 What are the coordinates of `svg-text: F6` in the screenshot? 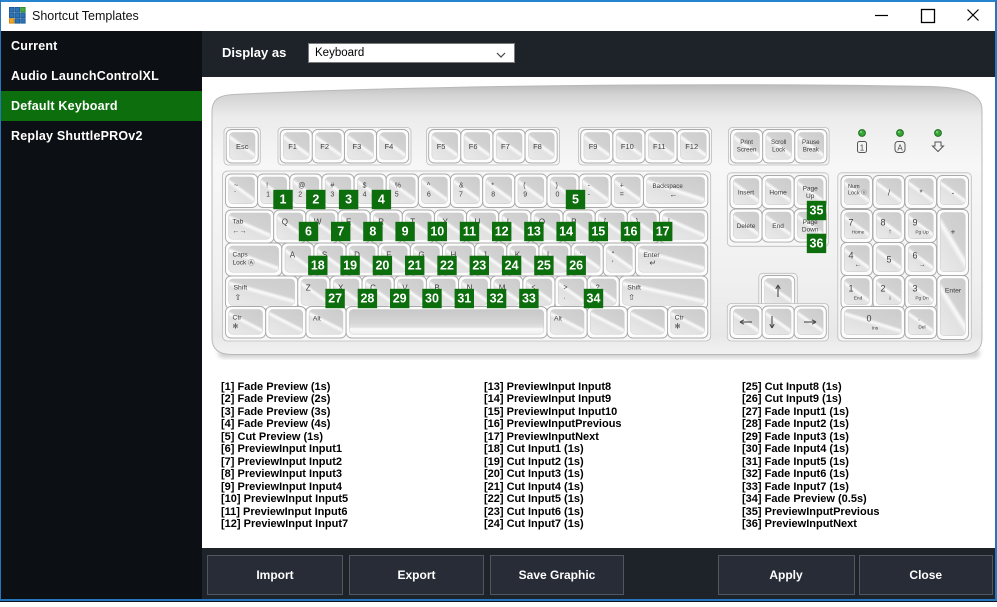 It's located at (473, 146).